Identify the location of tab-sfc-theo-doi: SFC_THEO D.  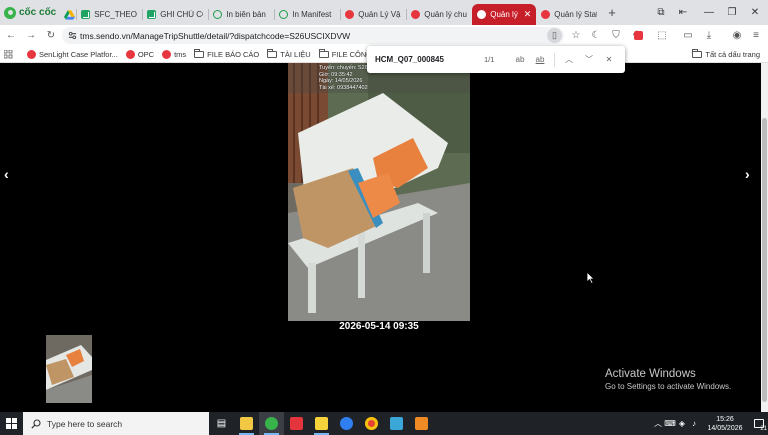
(109, 14).